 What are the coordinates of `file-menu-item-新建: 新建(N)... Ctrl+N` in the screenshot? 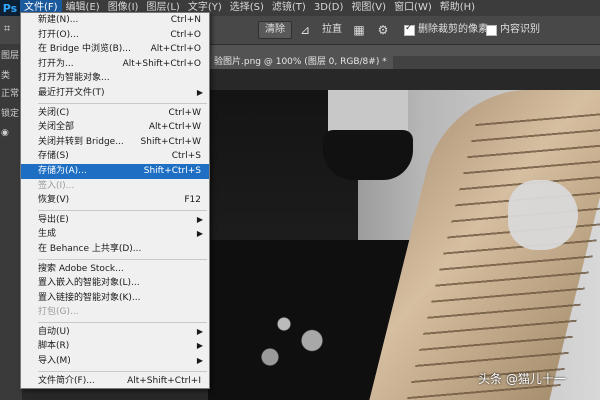 It's located at (115, 20).